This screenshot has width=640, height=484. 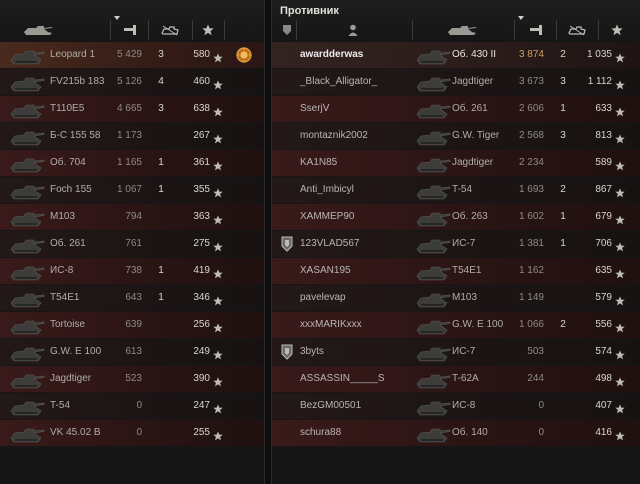 I want to click on table-row: Jagdtiger 523 390, so click(x=132, y=379).